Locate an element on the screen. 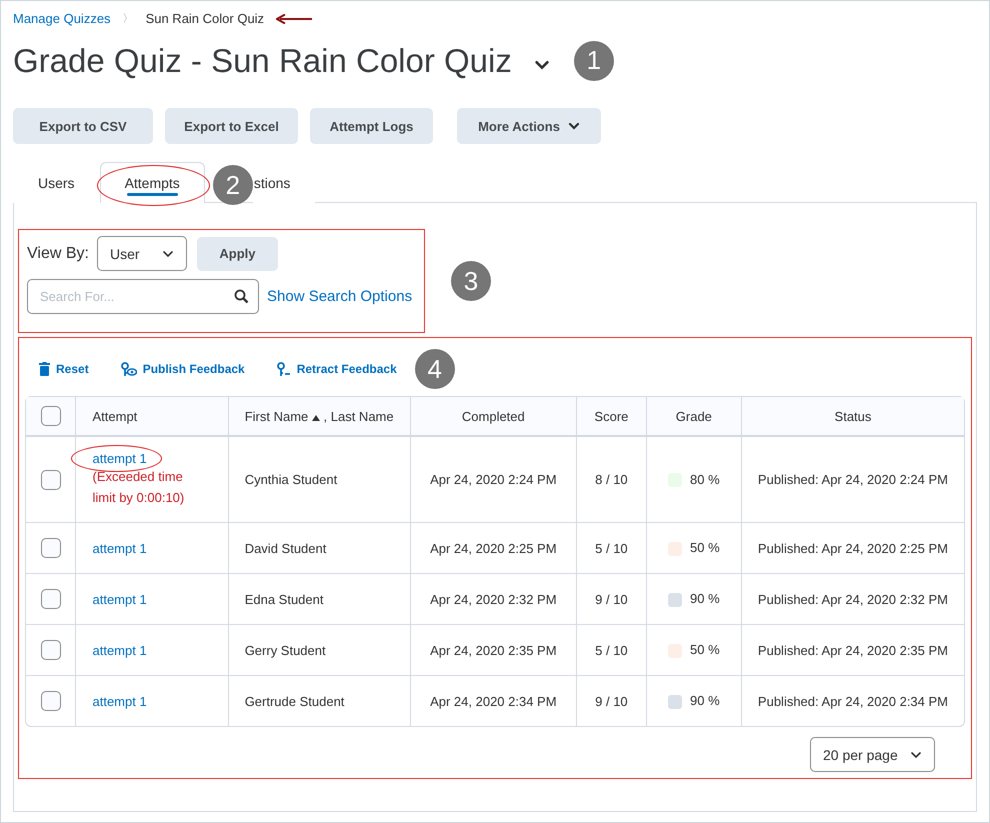 Image resolution: width=990 pixels, height=823 pixels. callout-number: 1 is located at coordinates (594, 60).